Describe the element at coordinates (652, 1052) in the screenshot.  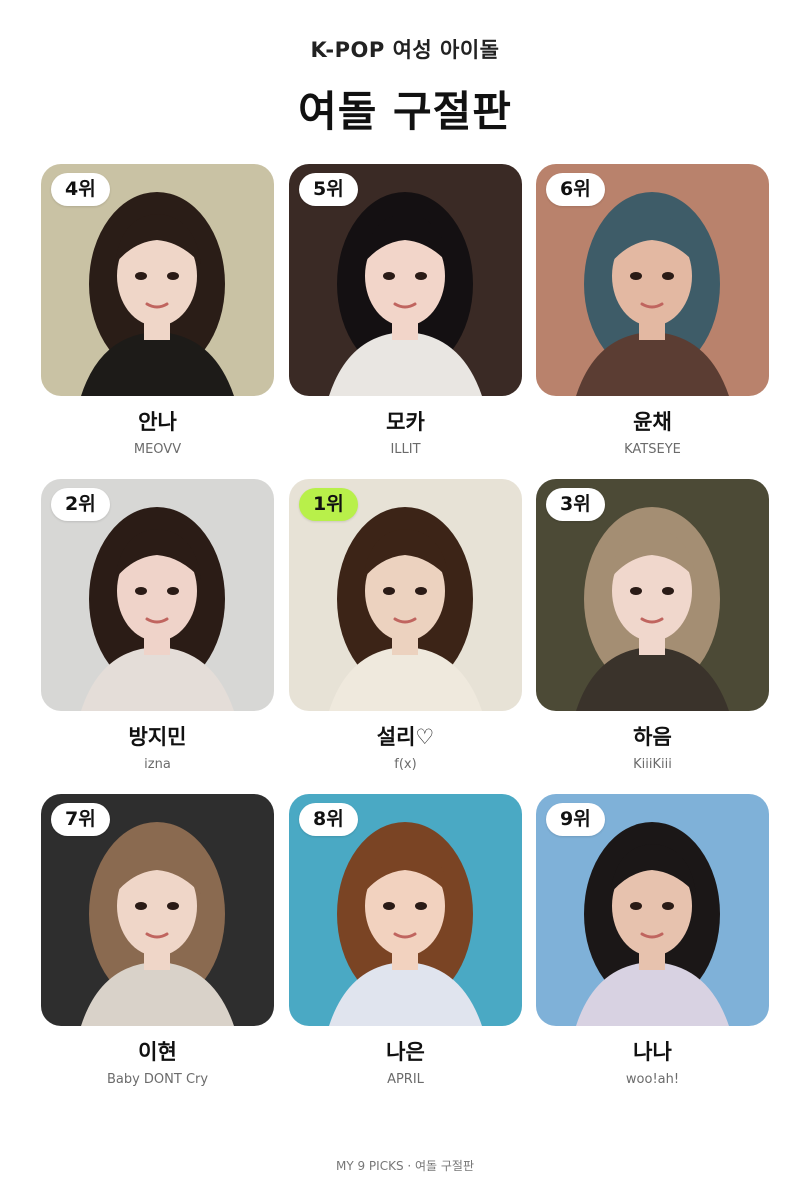
I see `member-name: 나나` at that location.